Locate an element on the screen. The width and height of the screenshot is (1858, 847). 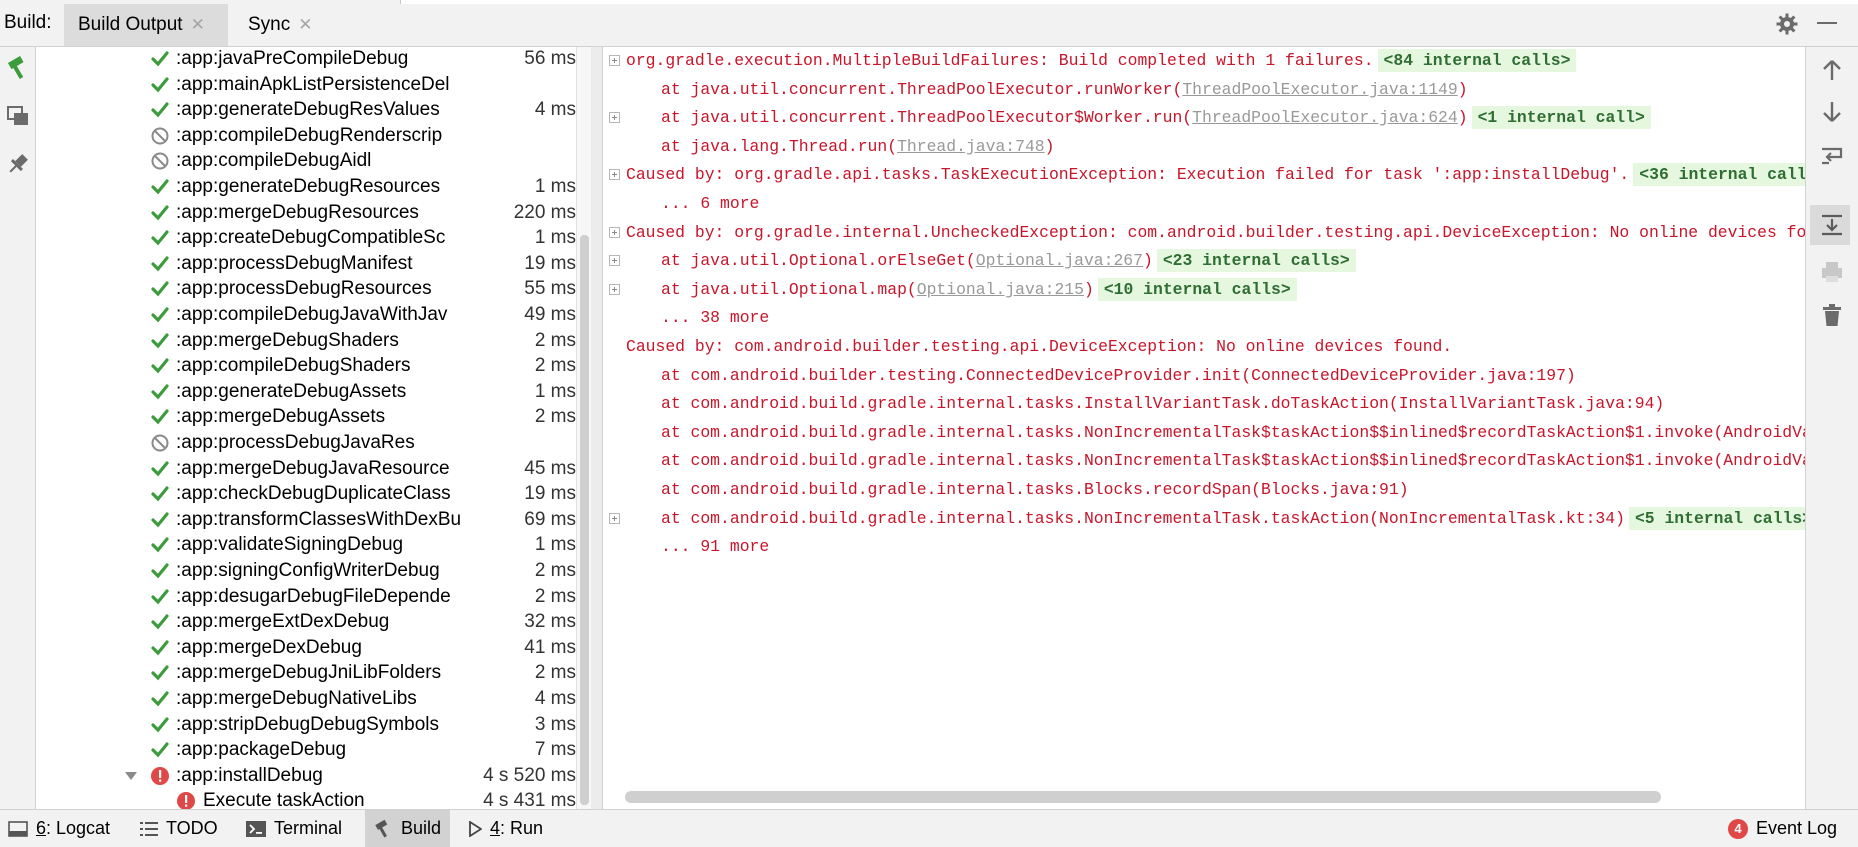
task-row: :app:checkDebugDuplicateClass 19 ms is located at coordinates (306, 494).